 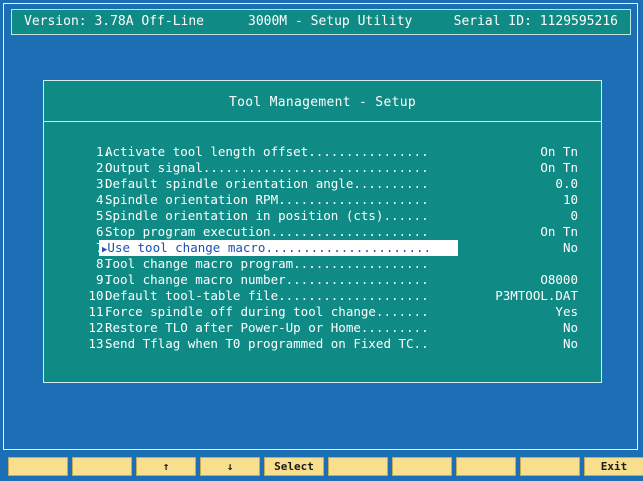 What do you see at coordinates (574, 215) in the screenshot?
I see `menu-item-value: 0` at bounding box center [574, 215].